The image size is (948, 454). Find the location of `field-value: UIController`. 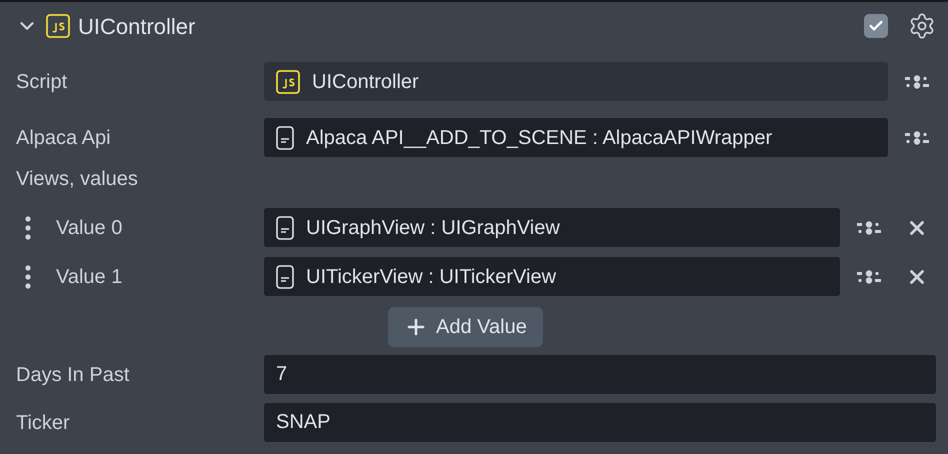

field-value: UIController is located at coordinates (365, 82).